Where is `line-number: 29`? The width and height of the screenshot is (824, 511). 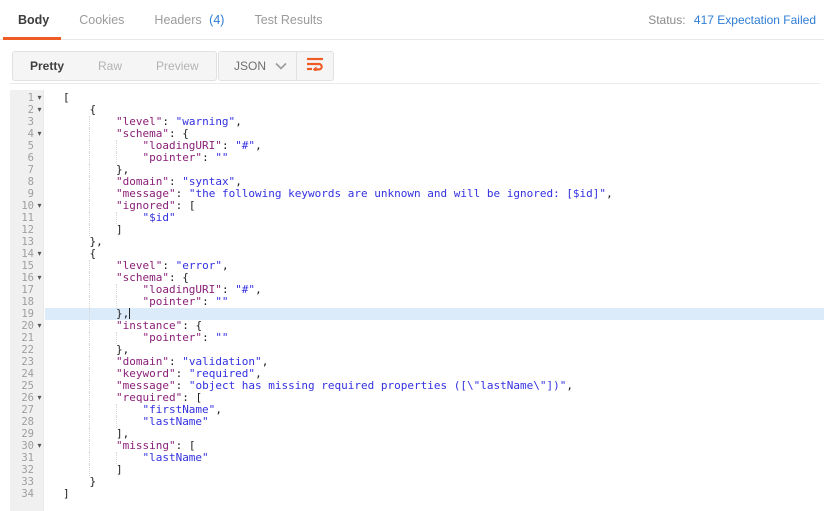 line-number: 29 is located at coordinates (27, 434).